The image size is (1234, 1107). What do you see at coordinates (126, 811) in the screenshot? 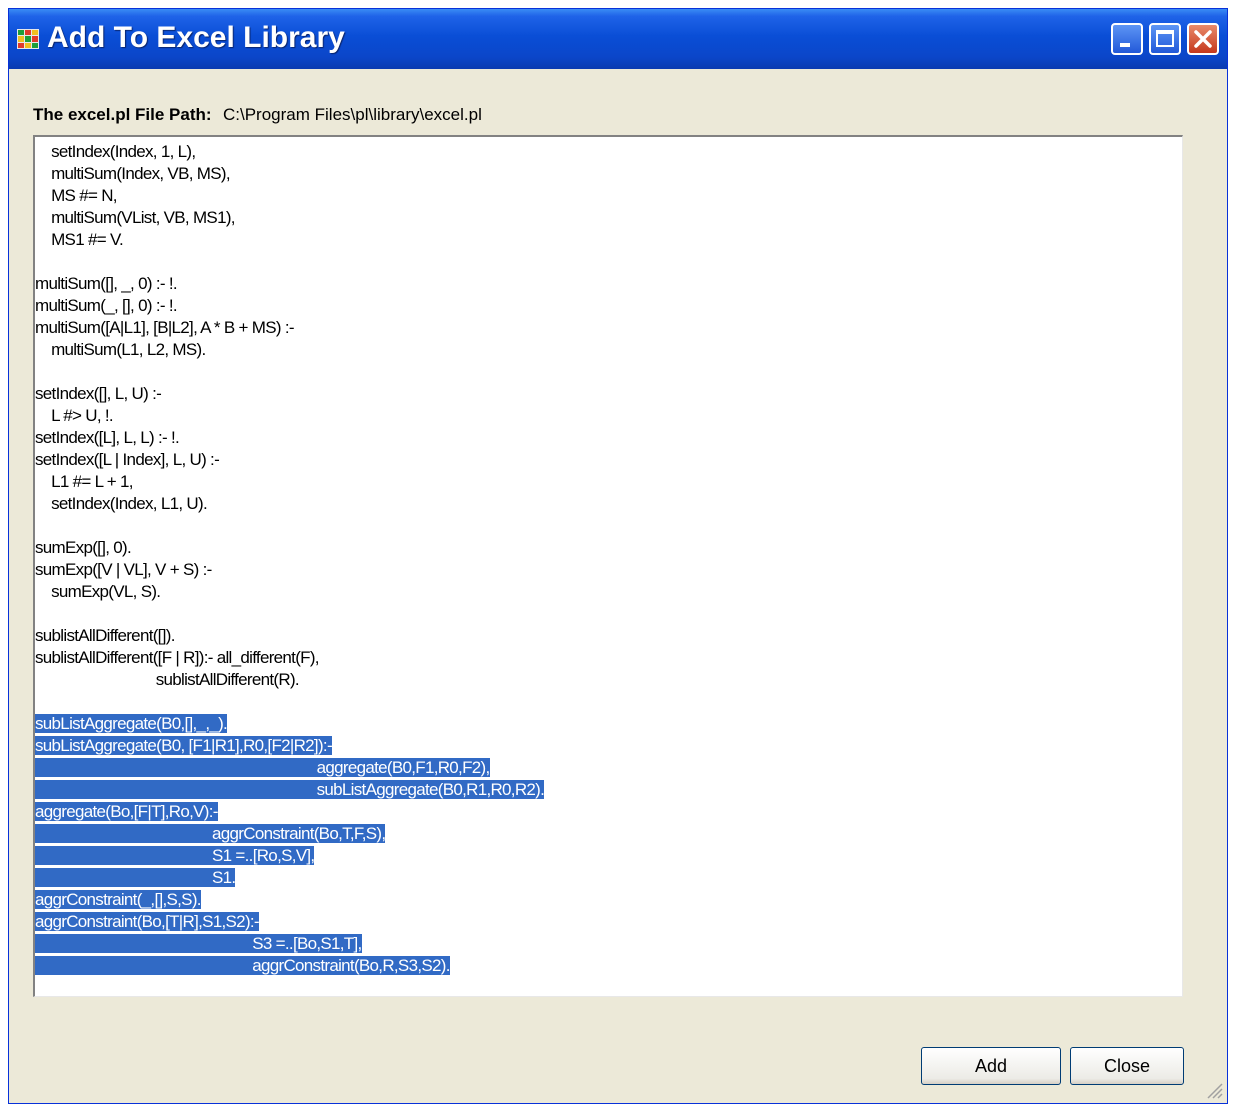
I see `code-line-text: aggregate(Bo,[F|T],Ro,V):-` at bounding box center [126, 811].